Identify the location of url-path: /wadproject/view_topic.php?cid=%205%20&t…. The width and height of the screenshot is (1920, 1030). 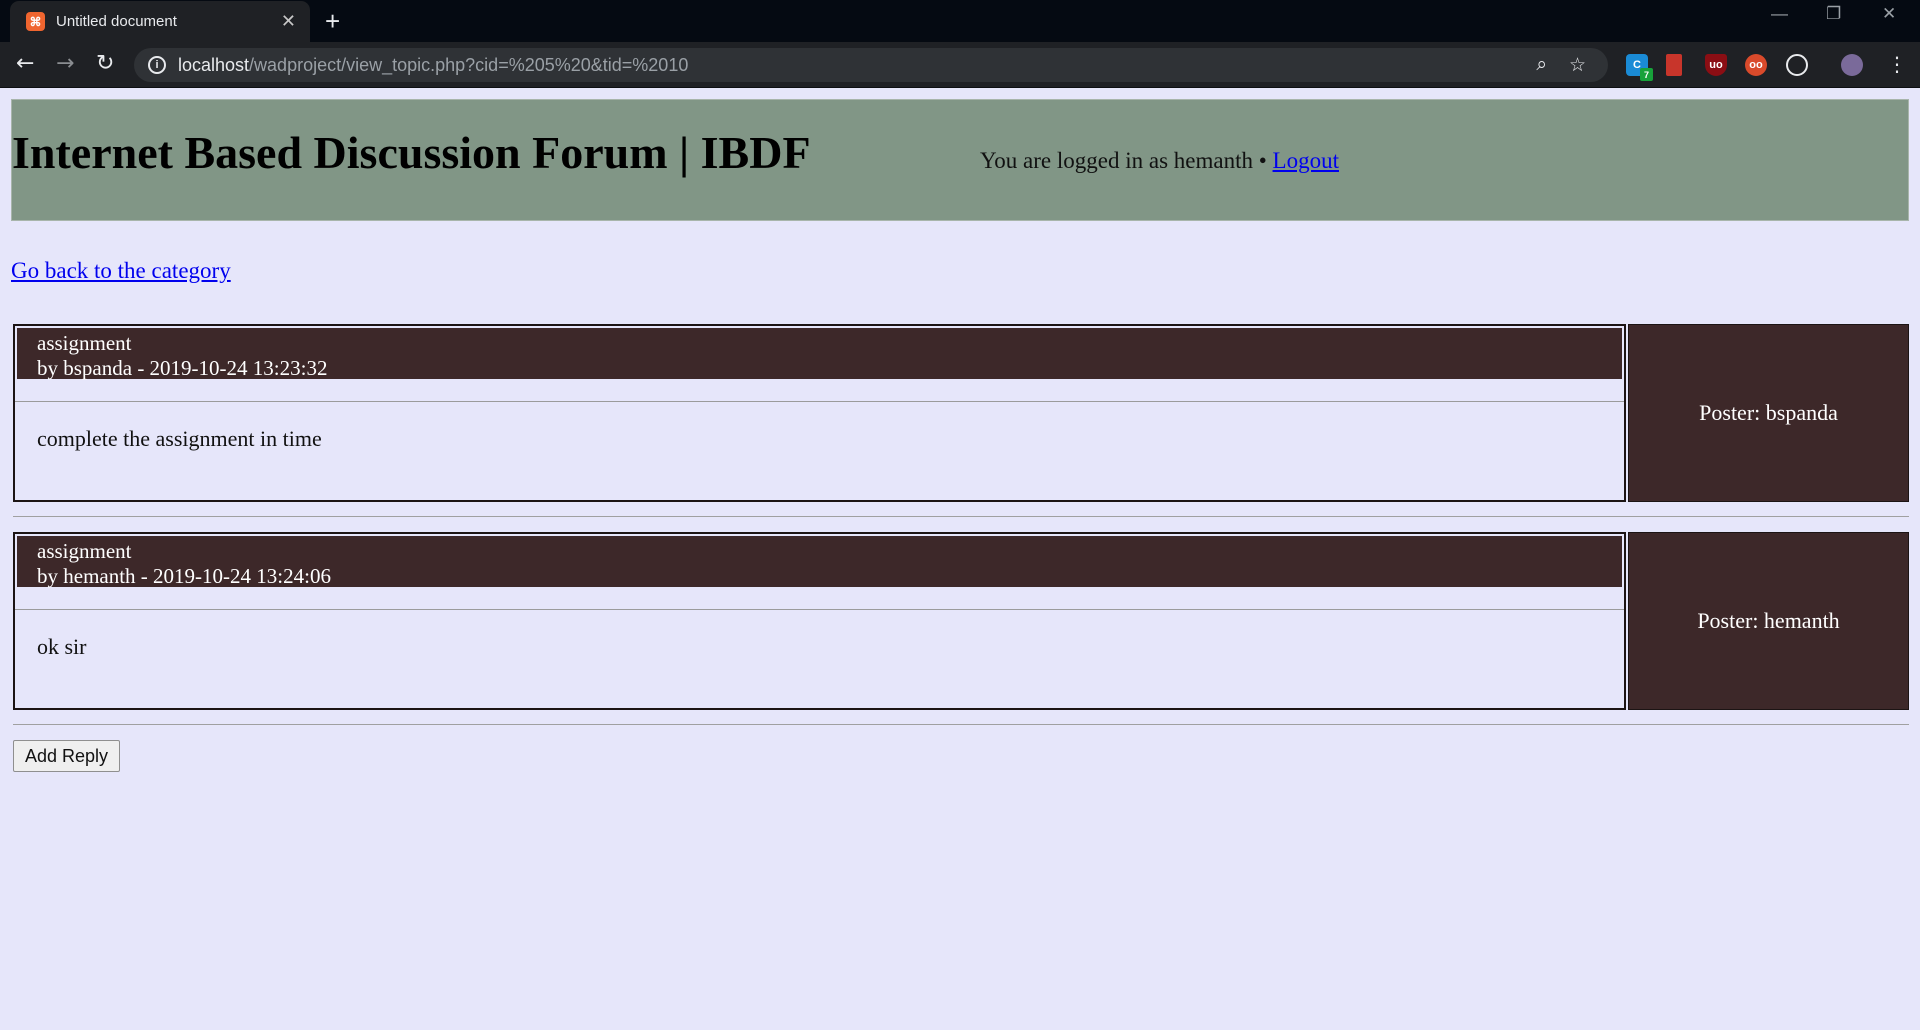
(469, 64).